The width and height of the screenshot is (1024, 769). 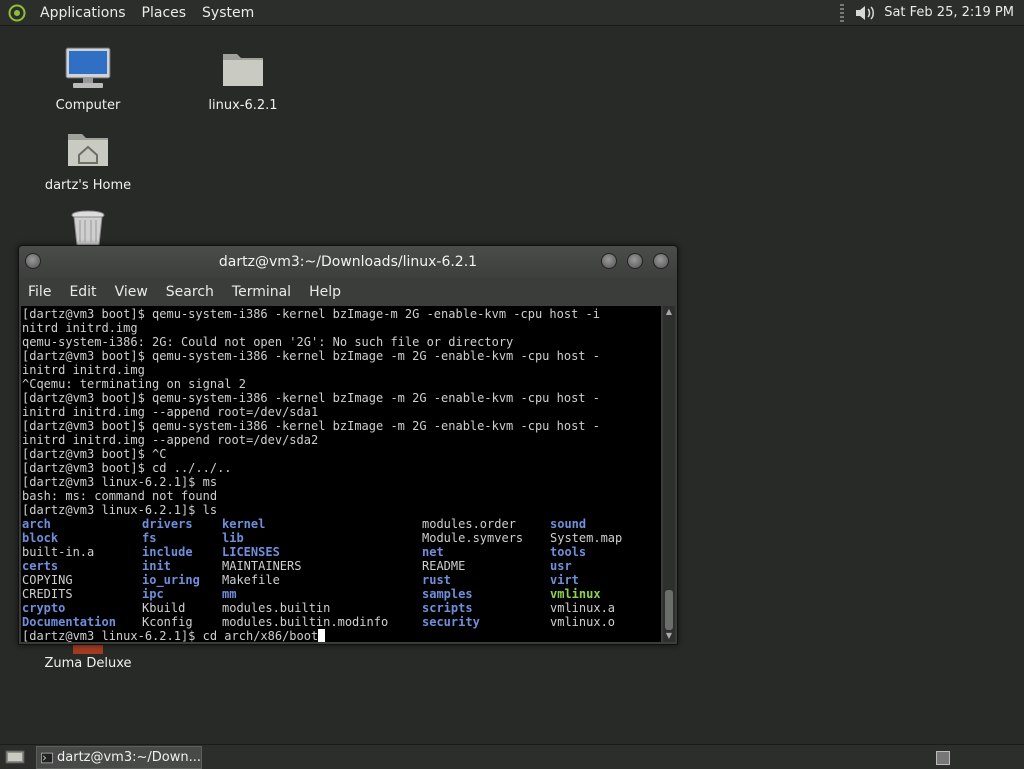 I want to click on ls-entry: modules.order, so click(x=469, y=524).